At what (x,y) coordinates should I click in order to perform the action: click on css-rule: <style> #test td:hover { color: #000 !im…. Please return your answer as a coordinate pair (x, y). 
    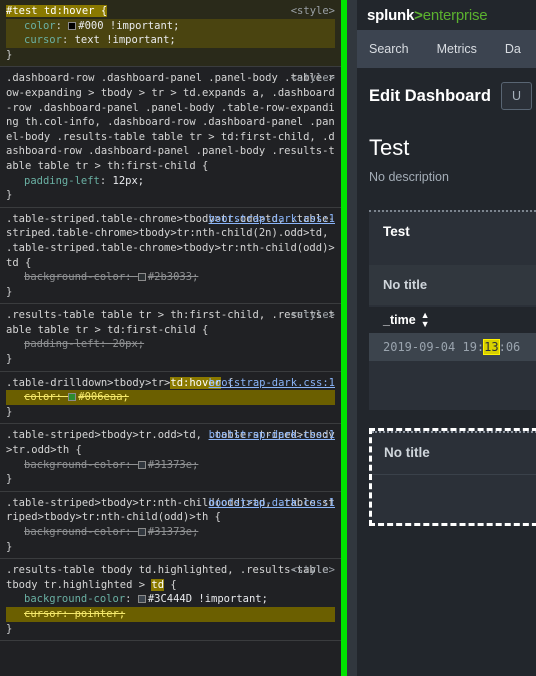
    Looking at the image, I should click on (170, 34).